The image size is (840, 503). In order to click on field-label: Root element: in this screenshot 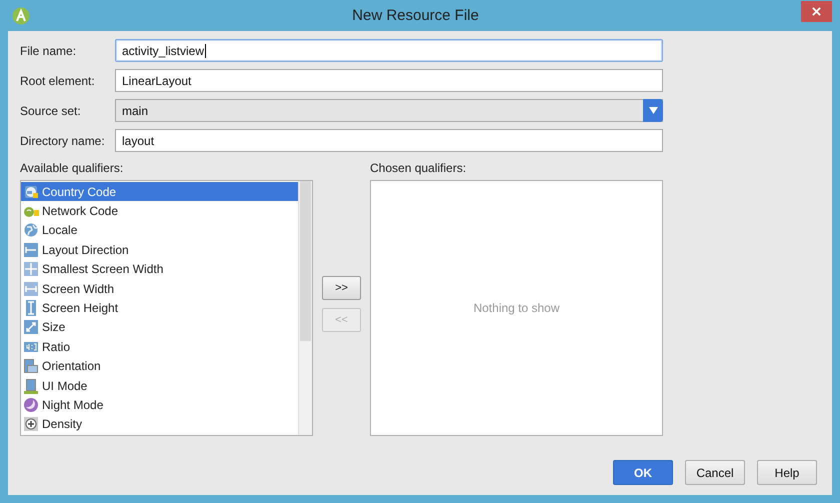, I will do `click(58, 81)`.